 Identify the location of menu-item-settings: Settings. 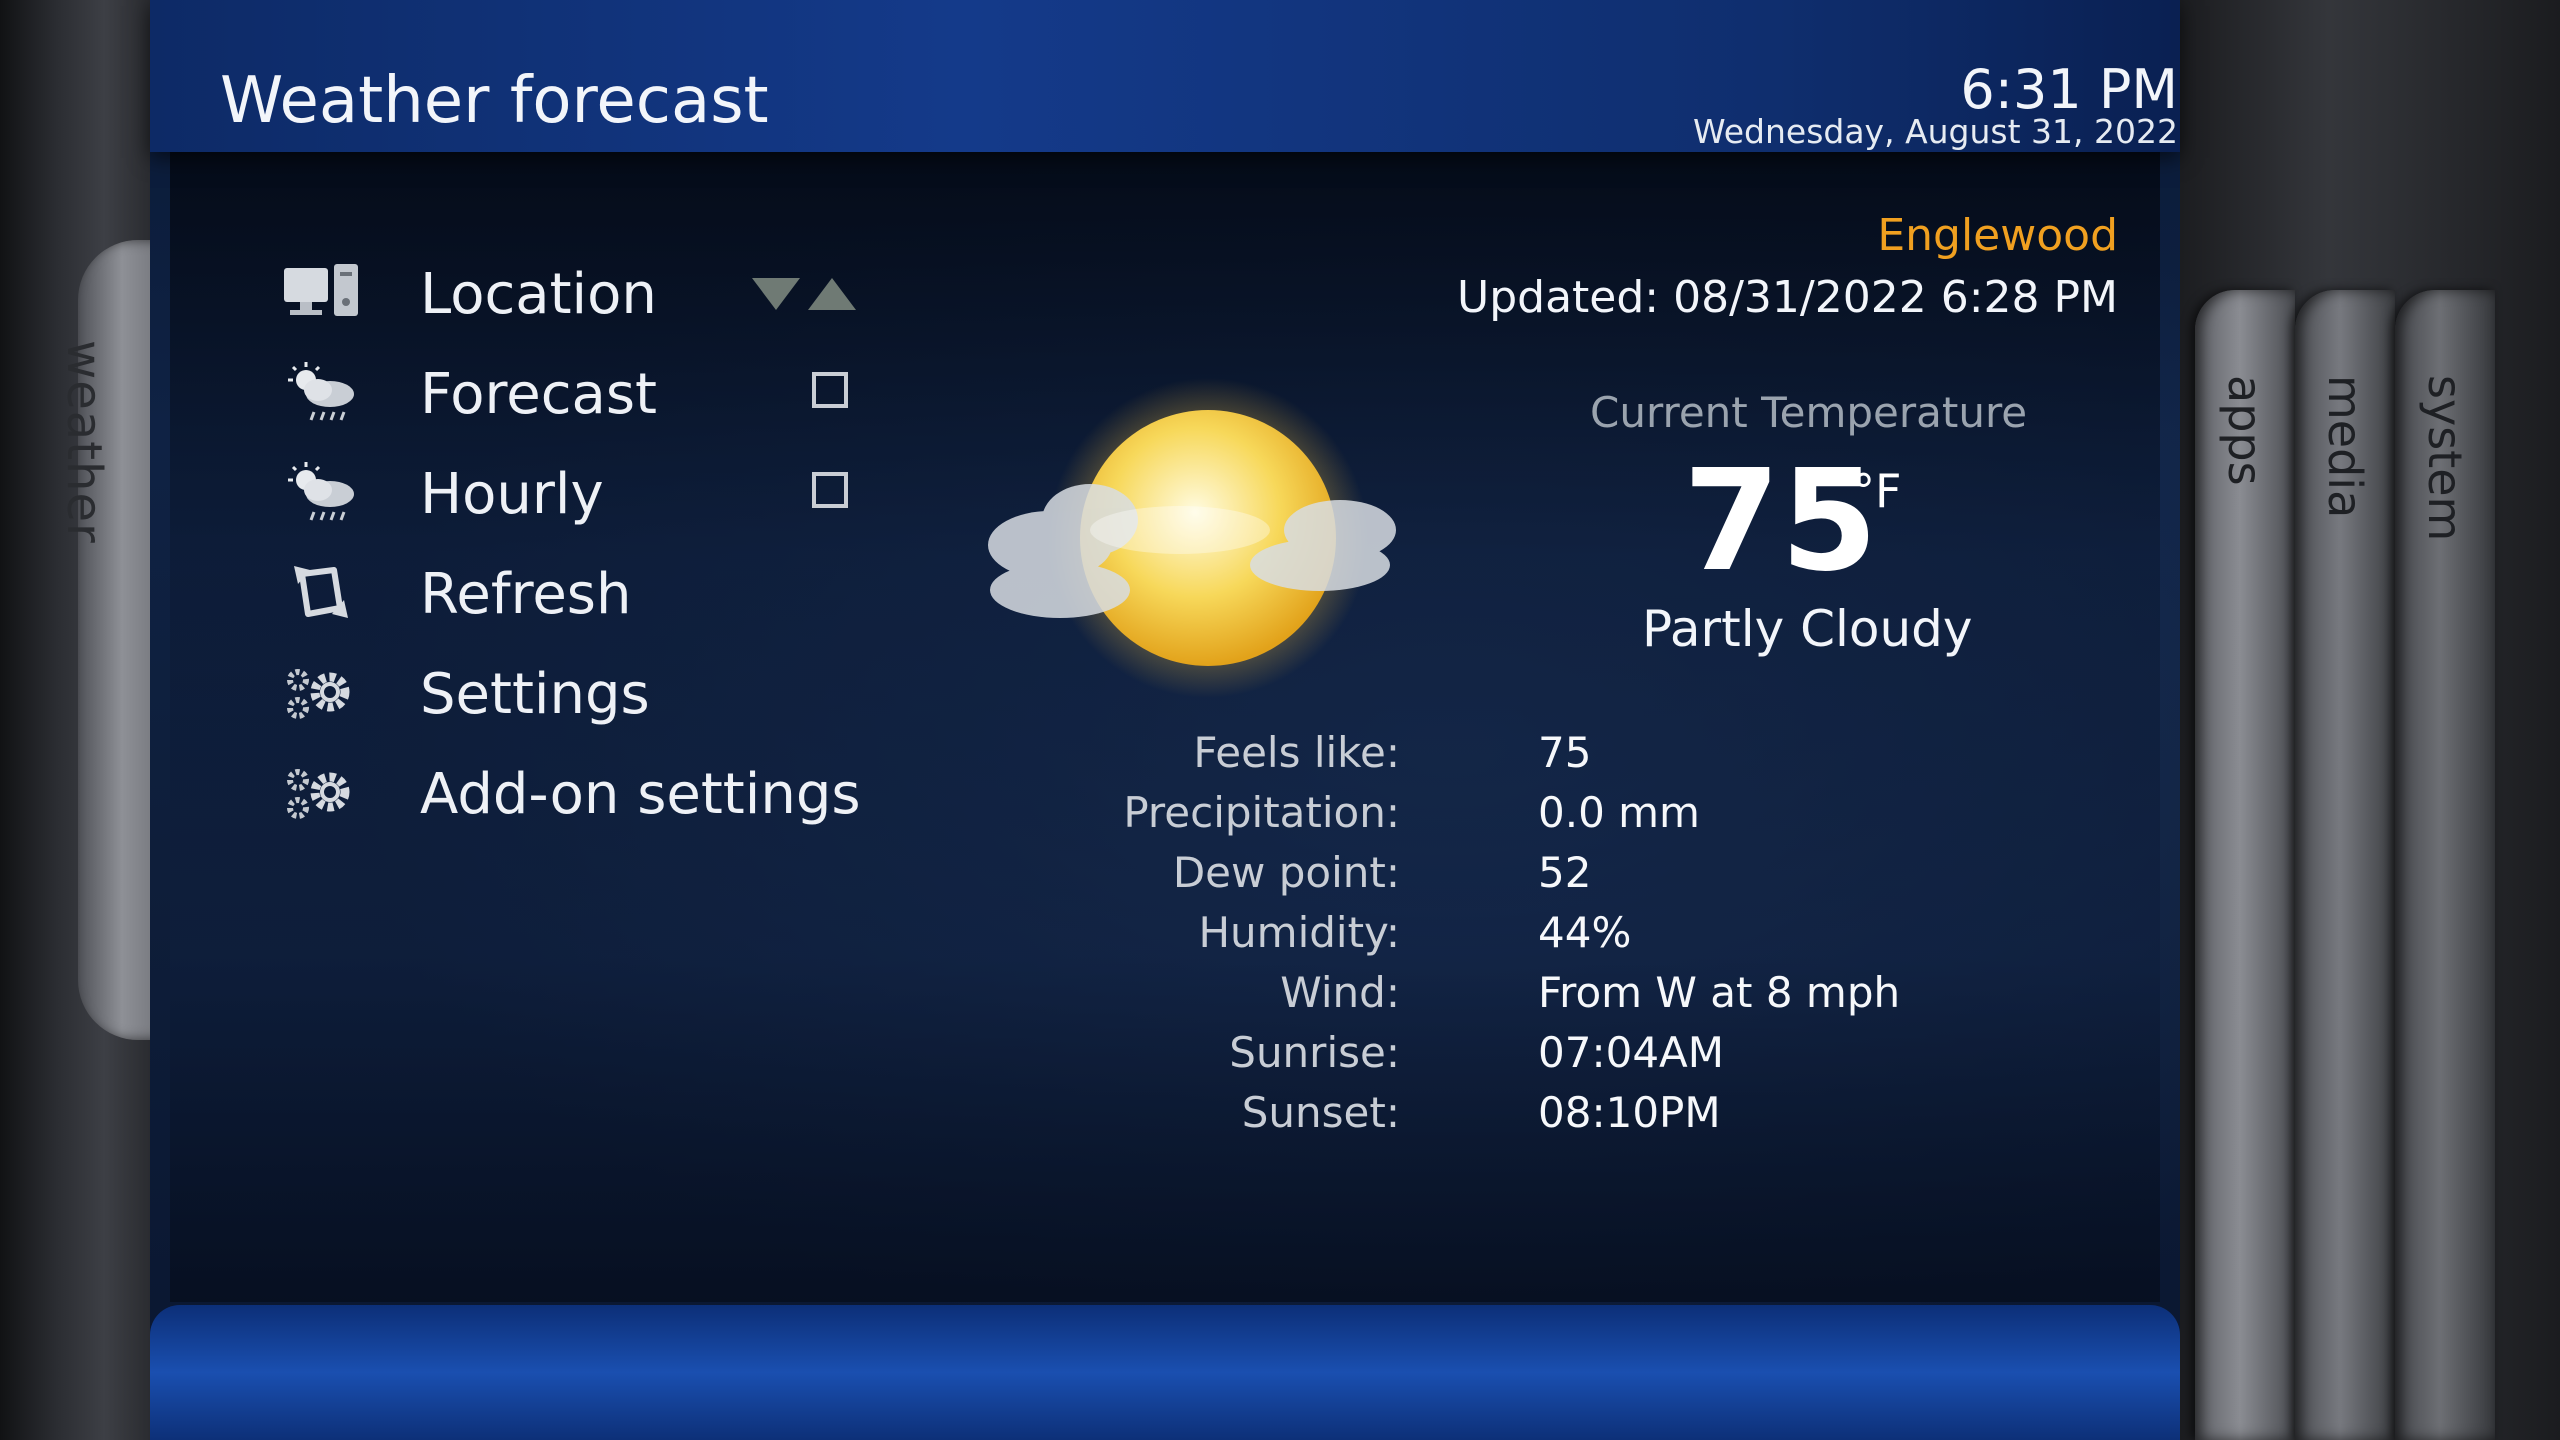
(580, 692).